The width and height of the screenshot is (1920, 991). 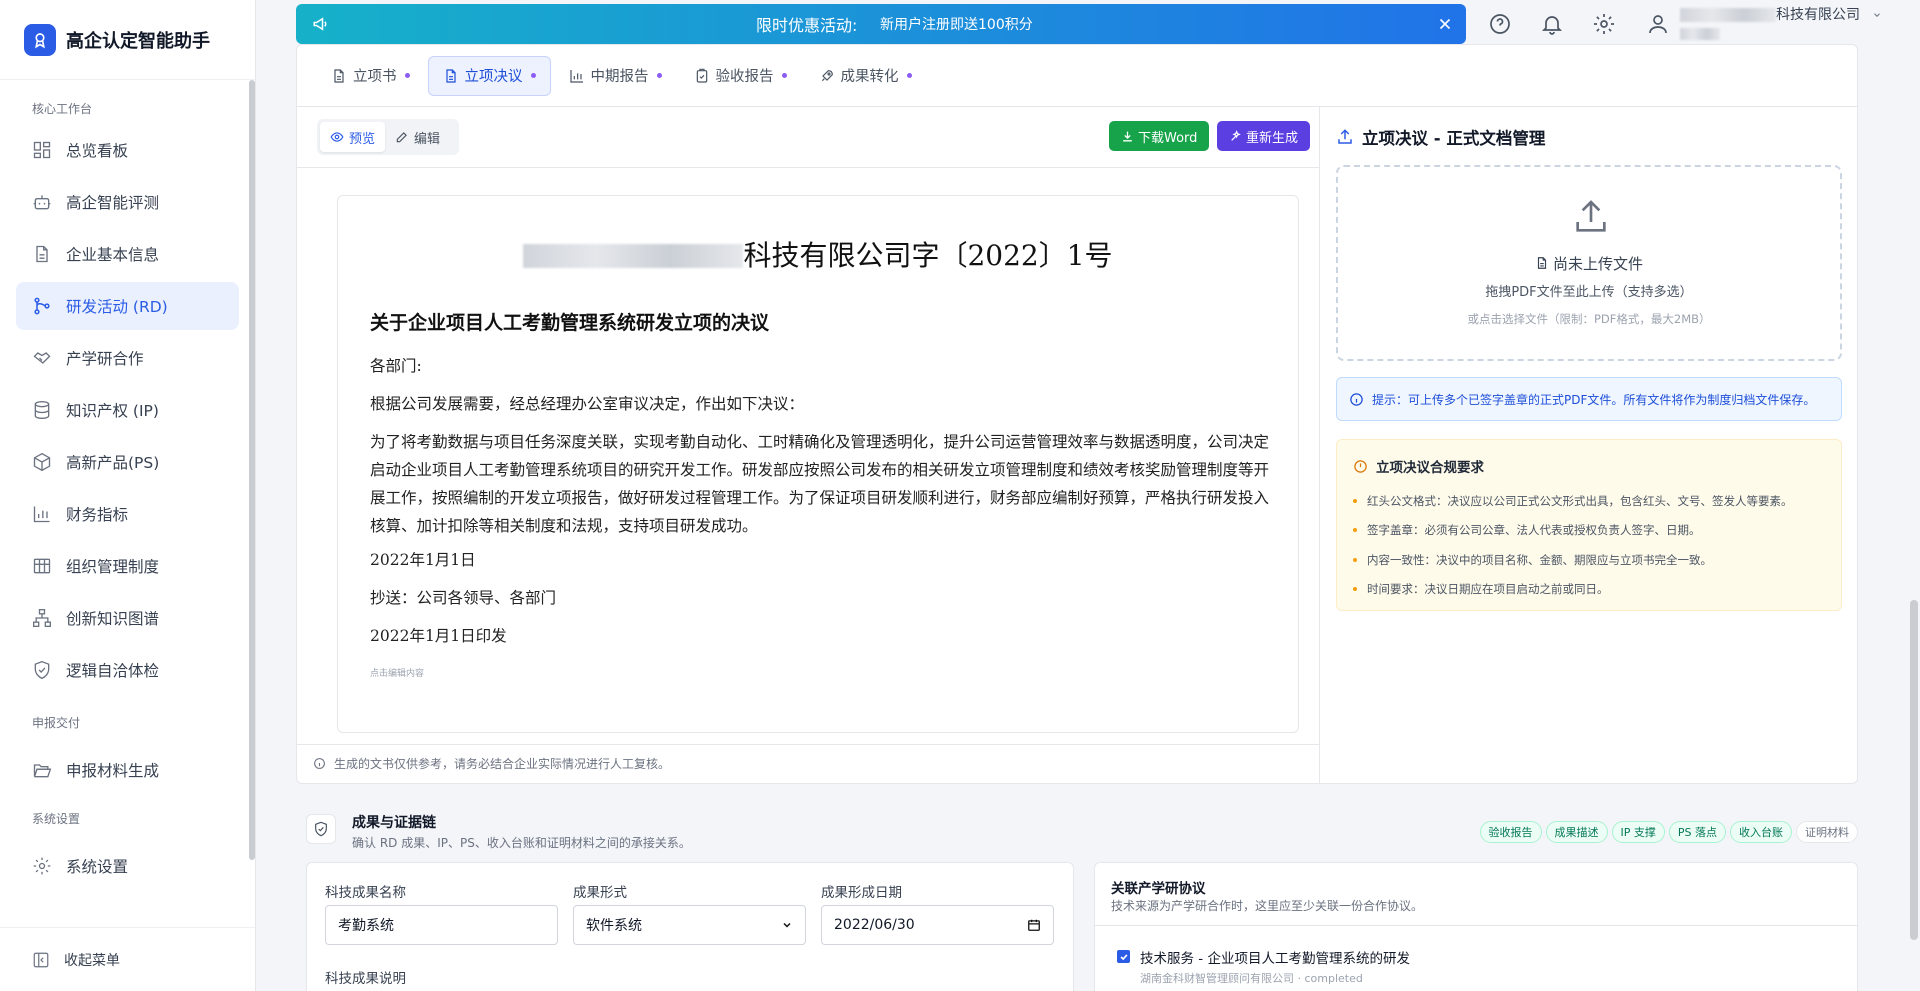 What do you see at coordinates (353, 137) in the screenshot?
I see `preview-toggle: 预览` at bounding box center [353, 137].